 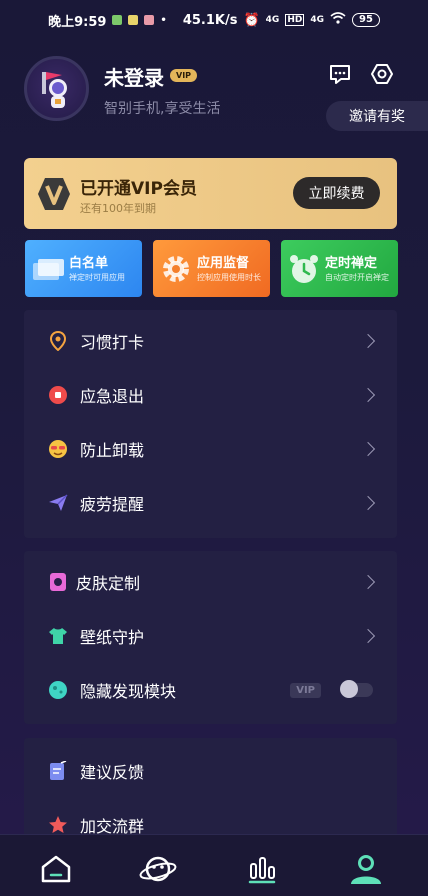 I want to click on profile-tagline: 智别手机,享受生活, so click(x=162, y=109).